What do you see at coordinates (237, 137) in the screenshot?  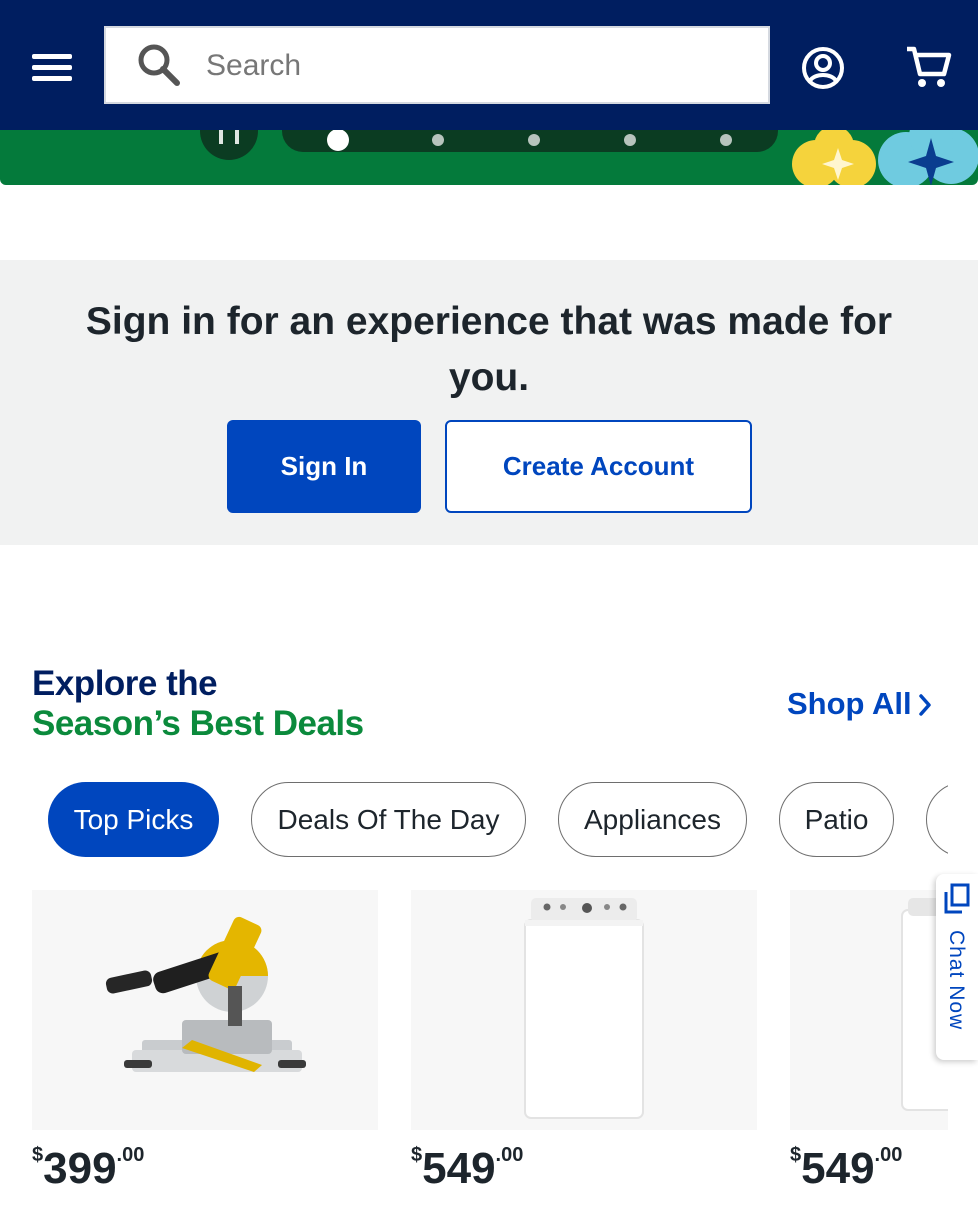 I see `pause-icon-bar` at bounding box center [237, 137].